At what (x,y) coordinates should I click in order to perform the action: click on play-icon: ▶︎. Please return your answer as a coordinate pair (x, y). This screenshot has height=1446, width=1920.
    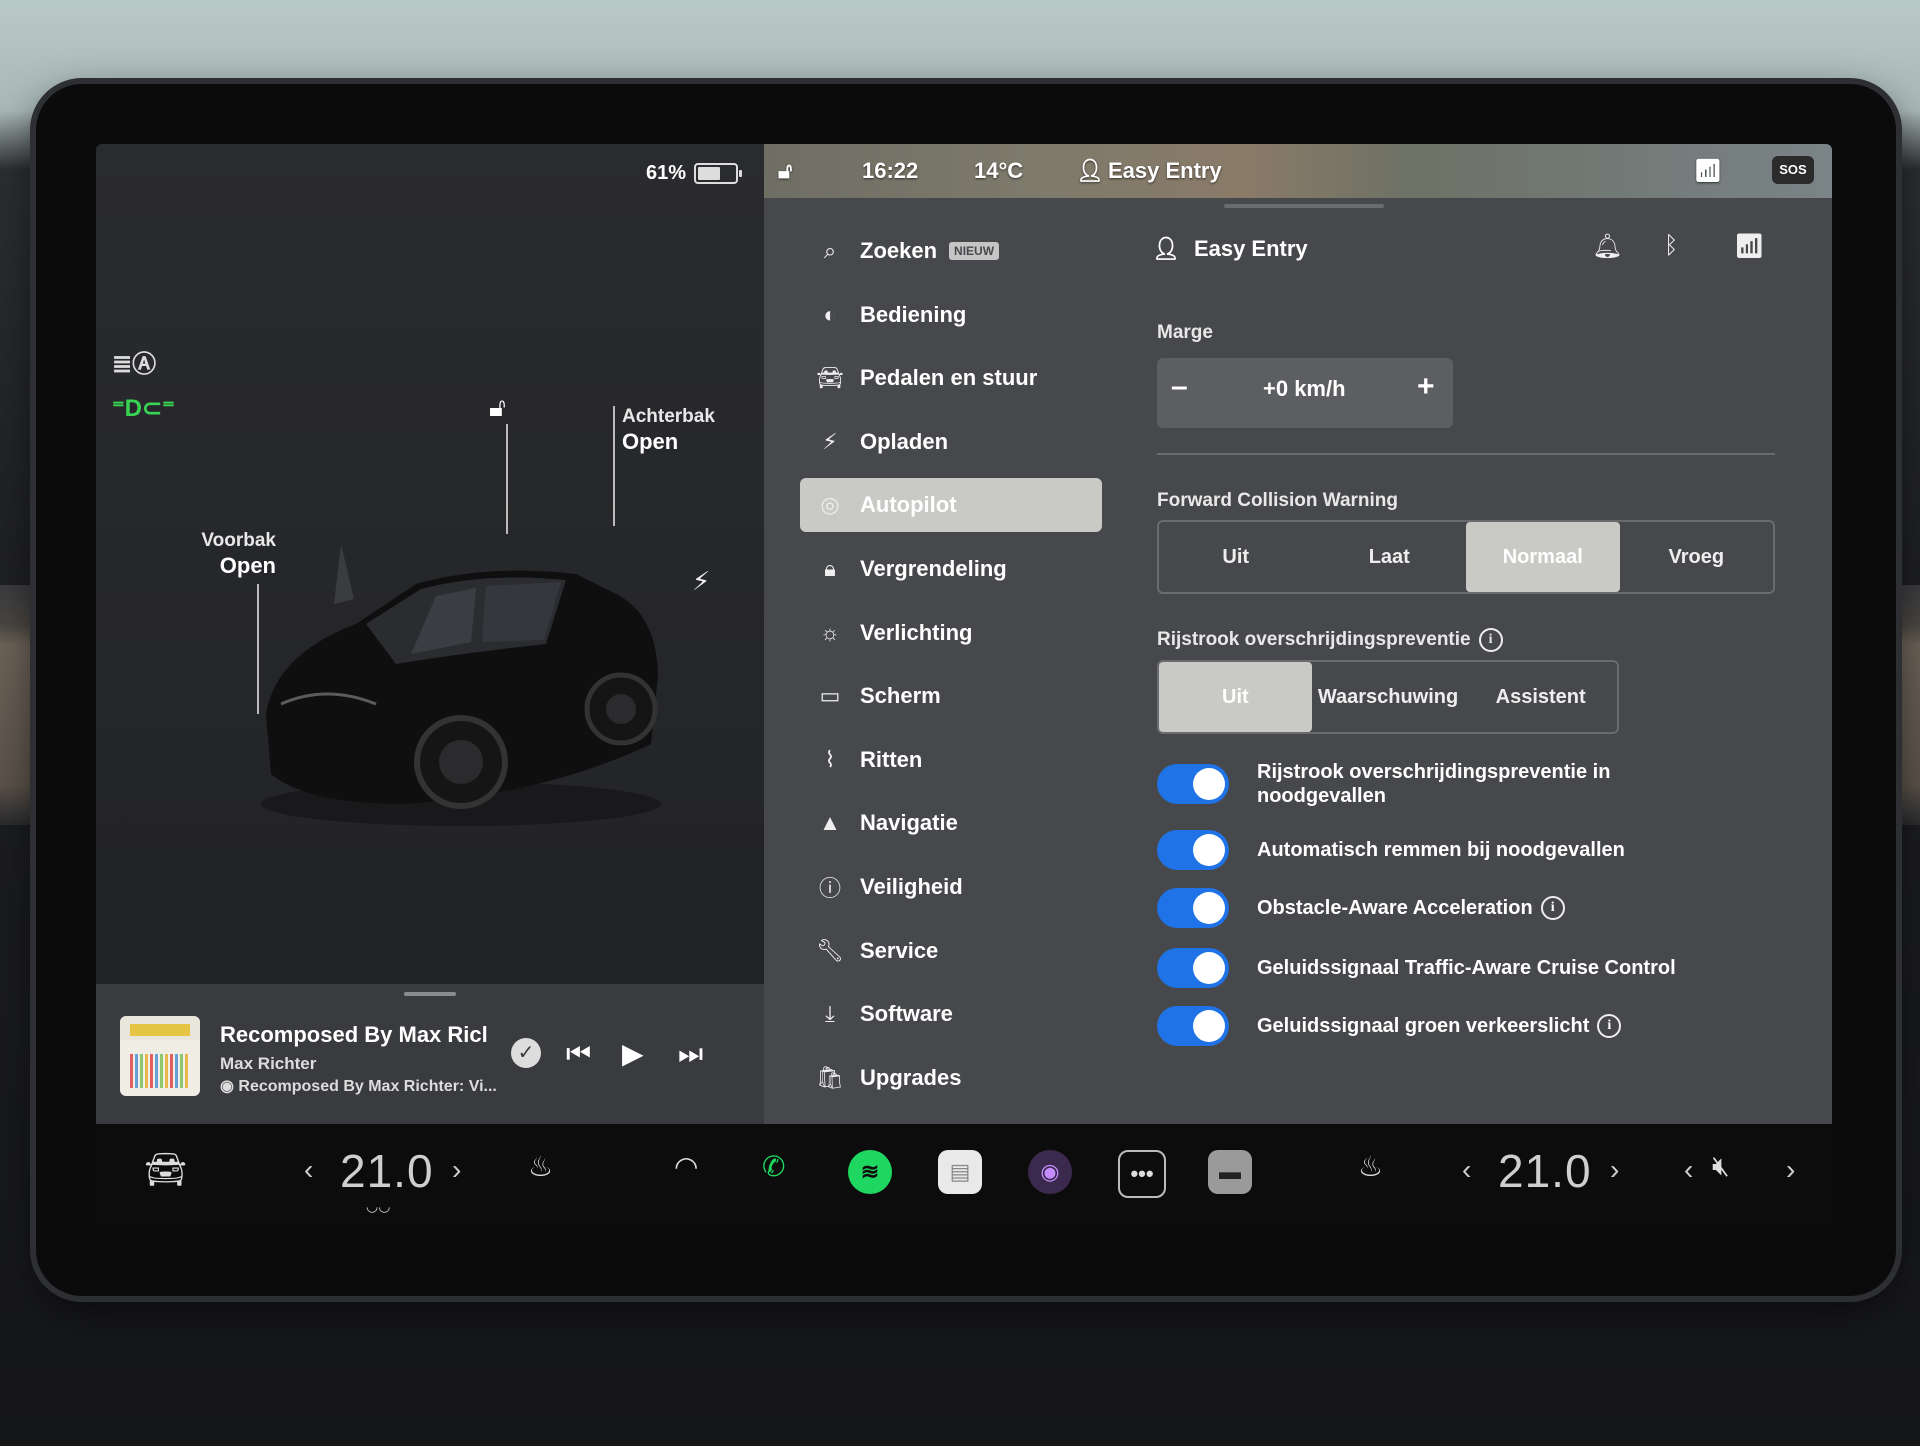
    Looking at the image, I should click on (633, 1054).